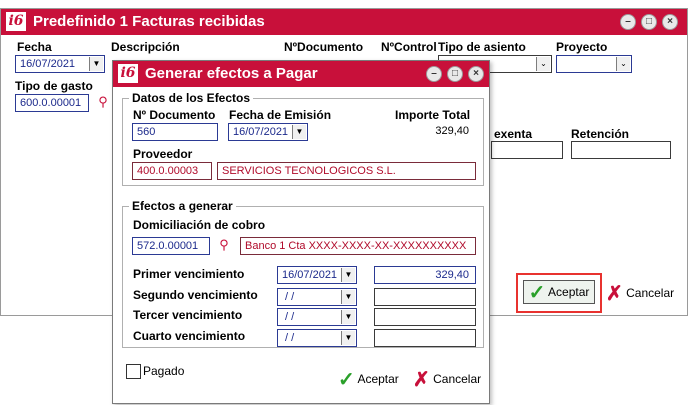  Describe the element at coordinates (175, 132) in the screenshot. I see `documento-field: 560` at that location.